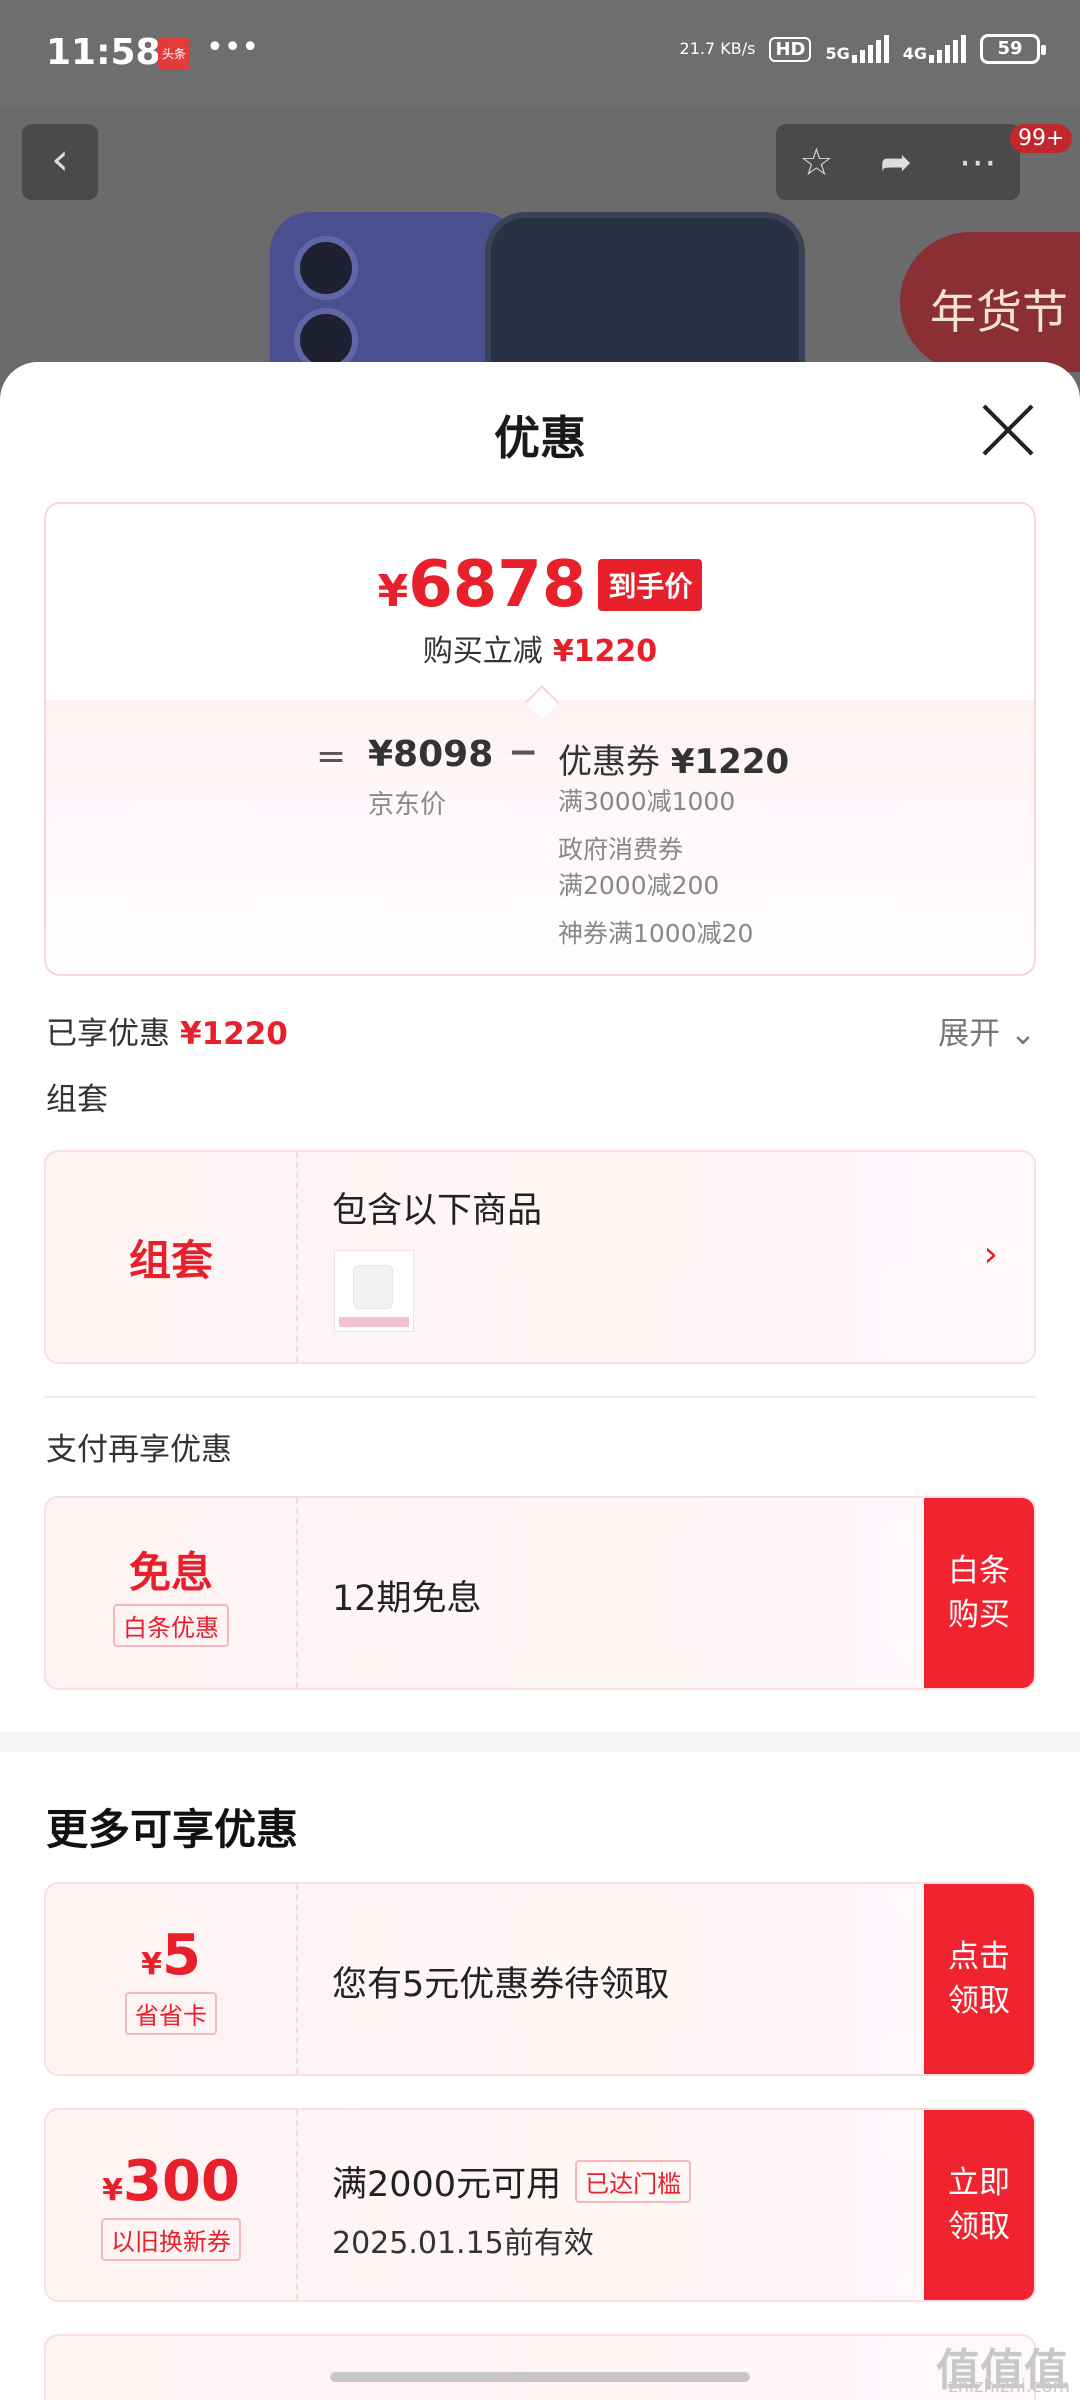 Image resolution: width=1080 pixels, height=2400 pixels. I want to click on signal-4g-icon: 4G, so click(934, 49).